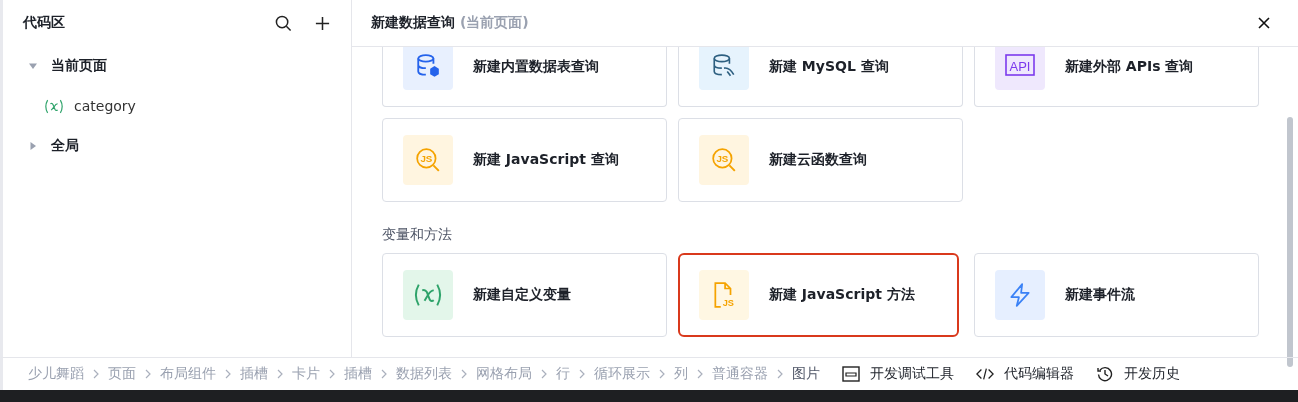 The height and width of the screenshot is (402, 1298). I want to click on search-icon, so click(283, 23).